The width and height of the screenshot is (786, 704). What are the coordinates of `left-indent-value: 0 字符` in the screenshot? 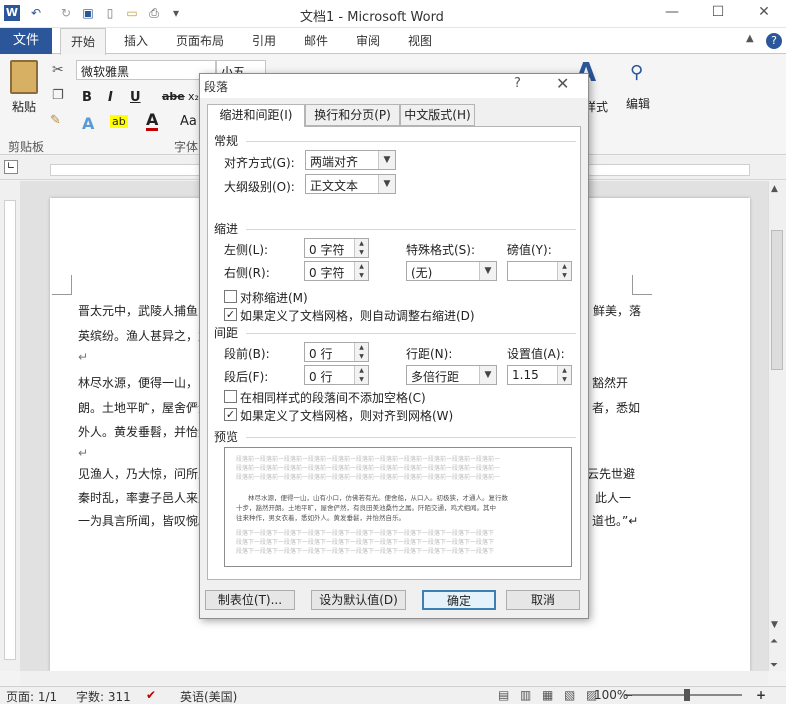 It's located at (327, 250).